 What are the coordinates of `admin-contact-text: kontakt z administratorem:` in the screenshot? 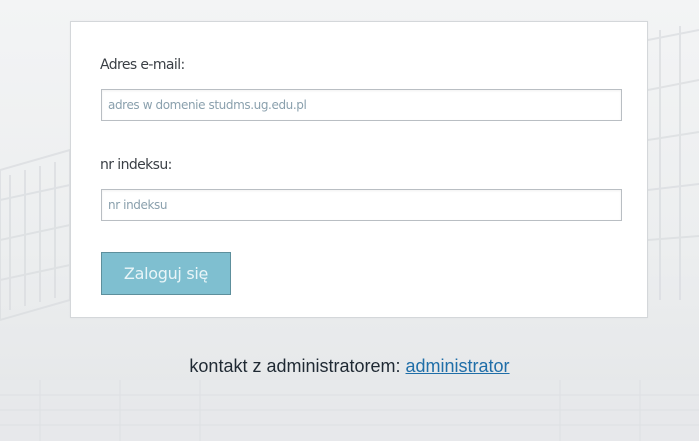 It's located at (295, 366).